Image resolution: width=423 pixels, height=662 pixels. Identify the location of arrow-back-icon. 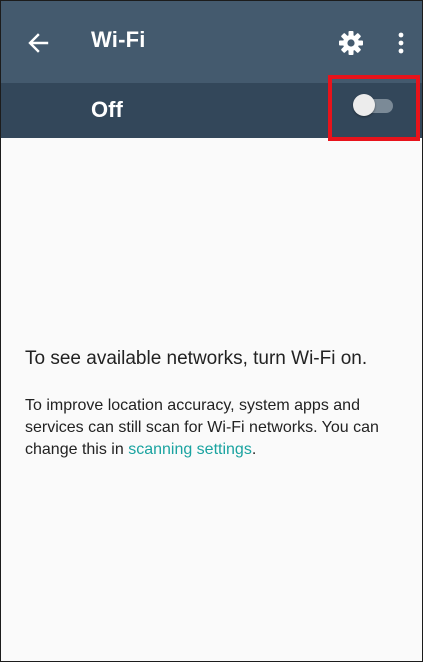
(38, 43).